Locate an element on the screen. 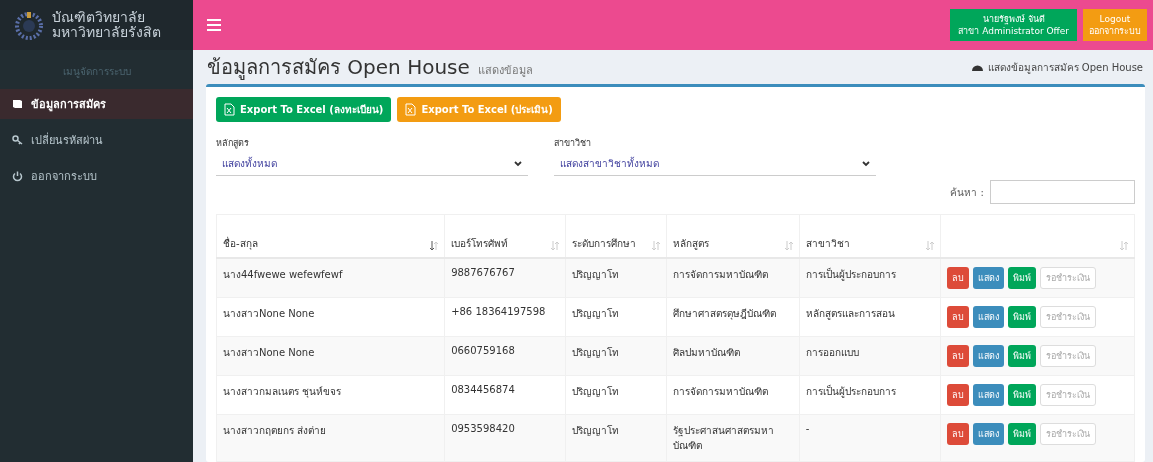 Image resolution: width=1153 pixels, height=462 pixels. table-cell: นางสาวกมลเนตร ชุนห์ขจร is located at coordinates (330, 395).